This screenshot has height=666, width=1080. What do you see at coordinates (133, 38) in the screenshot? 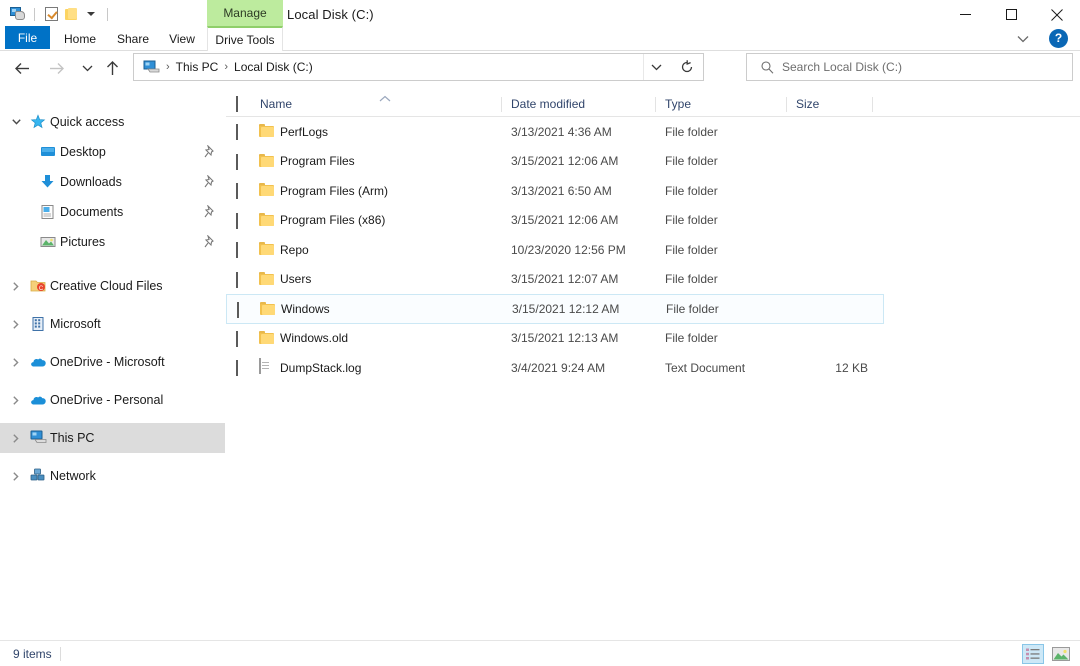
I see `tab-share: Share` at bounding box center [133, 38].